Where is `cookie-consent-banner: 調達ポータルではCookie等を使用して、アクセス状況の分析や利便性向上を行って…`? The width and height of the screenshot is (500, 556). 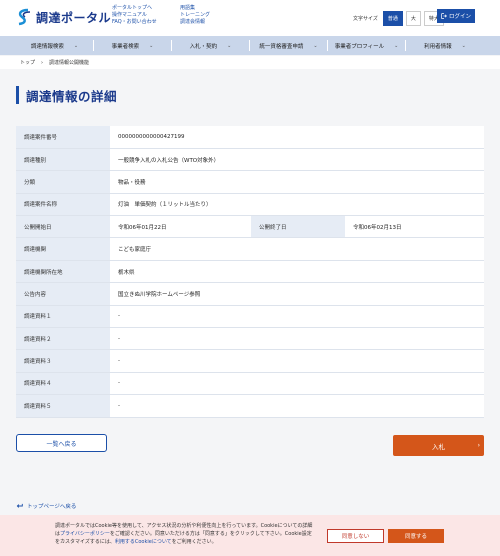 cookie-consent-banner: 調達ポータルではCookie等を使用して、アクセス状況の分析や利便性向上を行って… is located at coordinates (250, 535).